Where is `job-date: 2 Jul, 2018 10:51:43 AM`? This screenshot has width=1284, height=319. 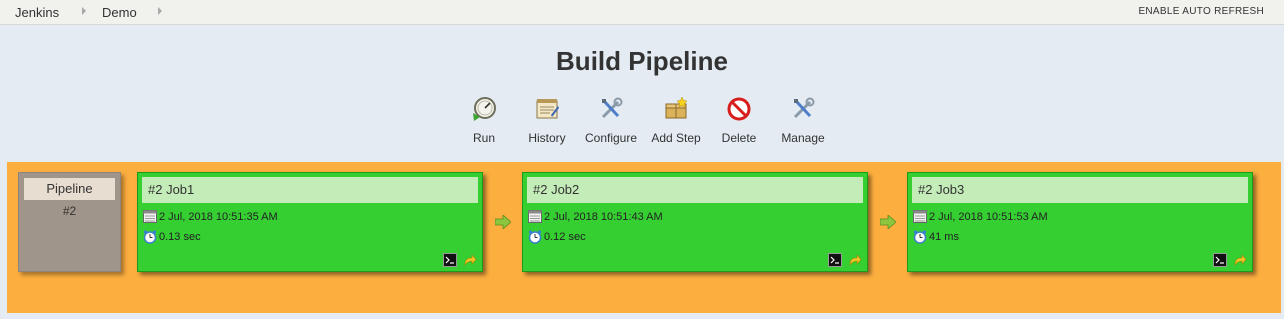
job-date: 2 Jul, 2018 10:51:43 AM is located at coordinates (603, 217).